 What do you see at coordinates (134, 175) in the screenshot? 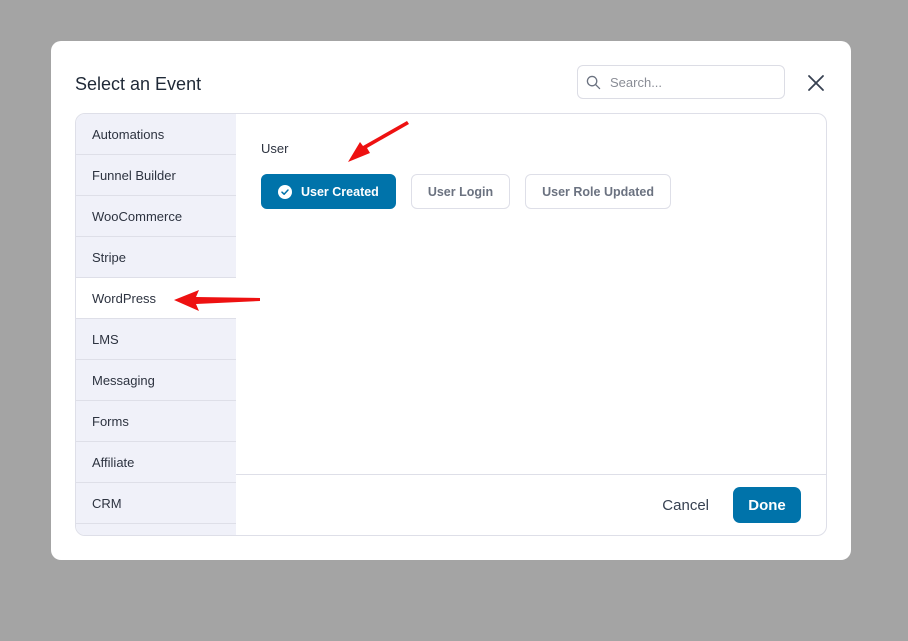
I see `sidebar-item-label: Funnel Builder` at bounding box center [134, 175].